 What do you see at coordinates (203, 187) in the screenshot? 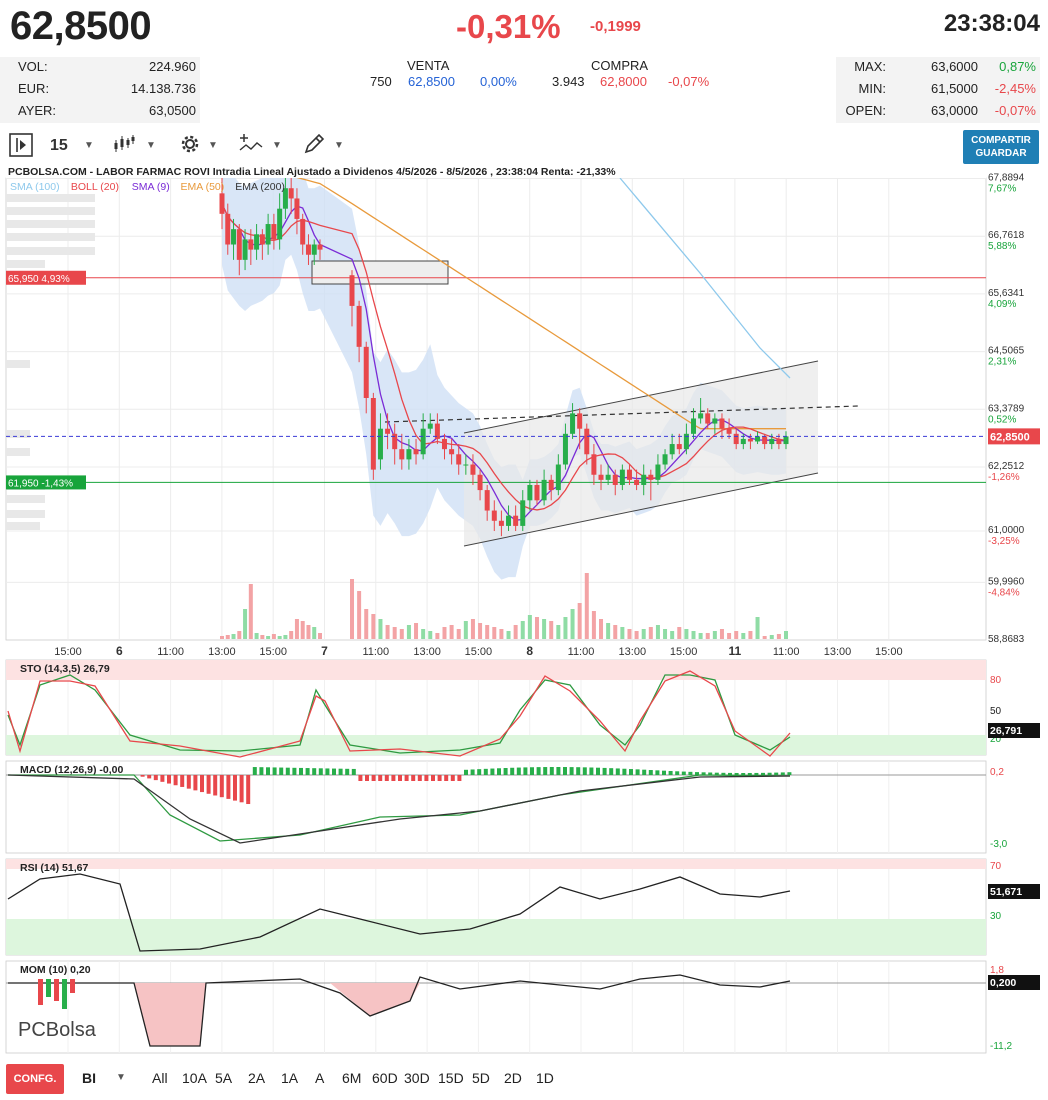
I see `legend-entry: EMA (50)` at bounding box center [203, 187].